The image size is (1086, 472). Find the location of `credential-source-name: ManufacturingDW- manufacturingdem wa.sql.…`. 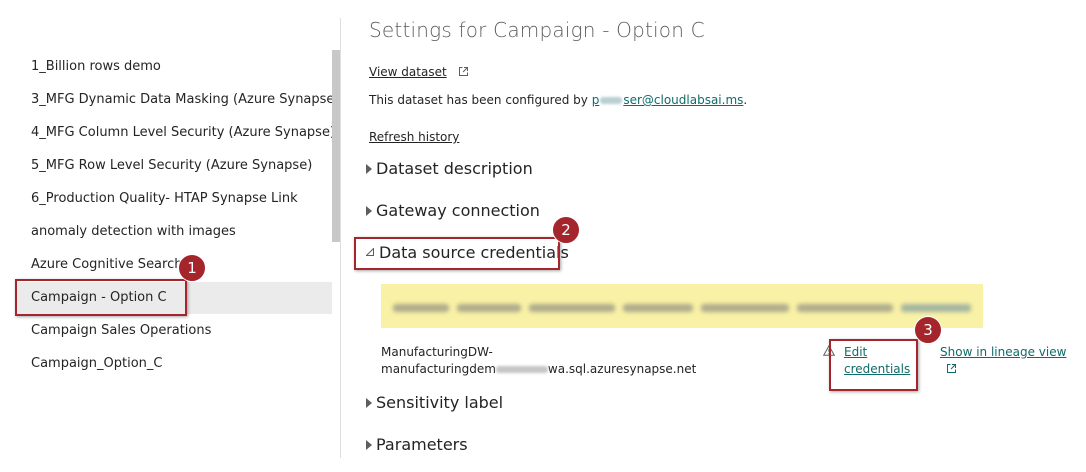

credential-source-name: ManufacturingDW- manufacturingdem wa.sql.… is located at coordinates (538, 361).